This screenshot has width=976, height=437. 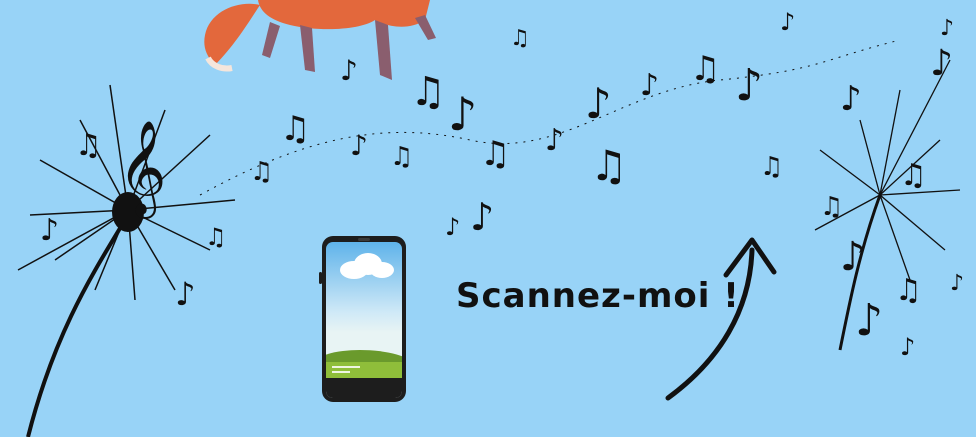 What do you see at coordinates (320, 40) in the screenshot?
I see `fox-illustration` at bounding box center [320, 40].